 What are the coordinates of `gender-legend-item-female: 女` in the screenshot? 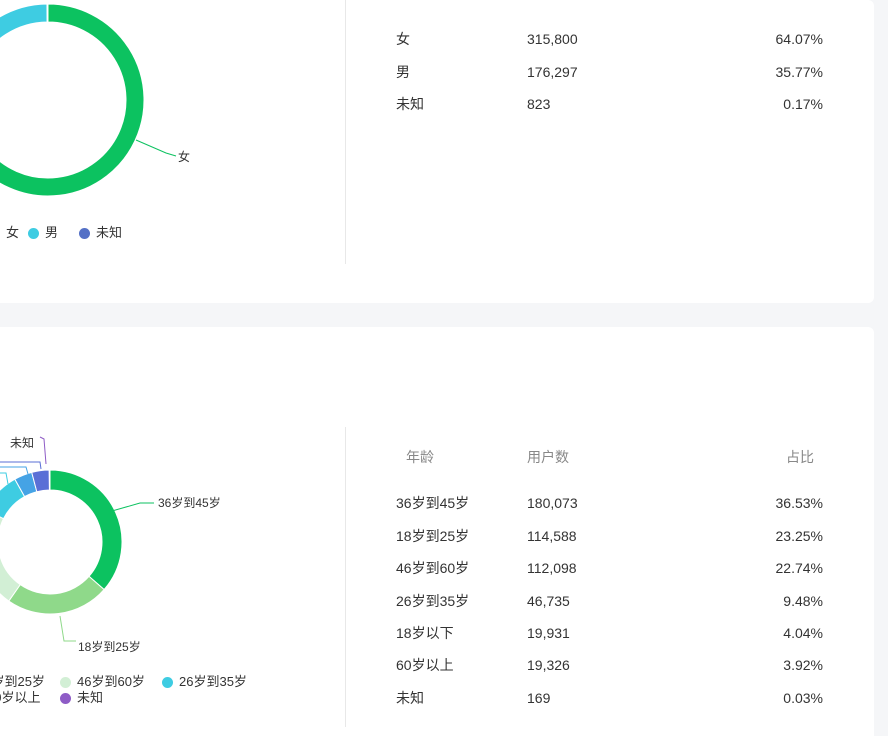 It's located at (9, 233).